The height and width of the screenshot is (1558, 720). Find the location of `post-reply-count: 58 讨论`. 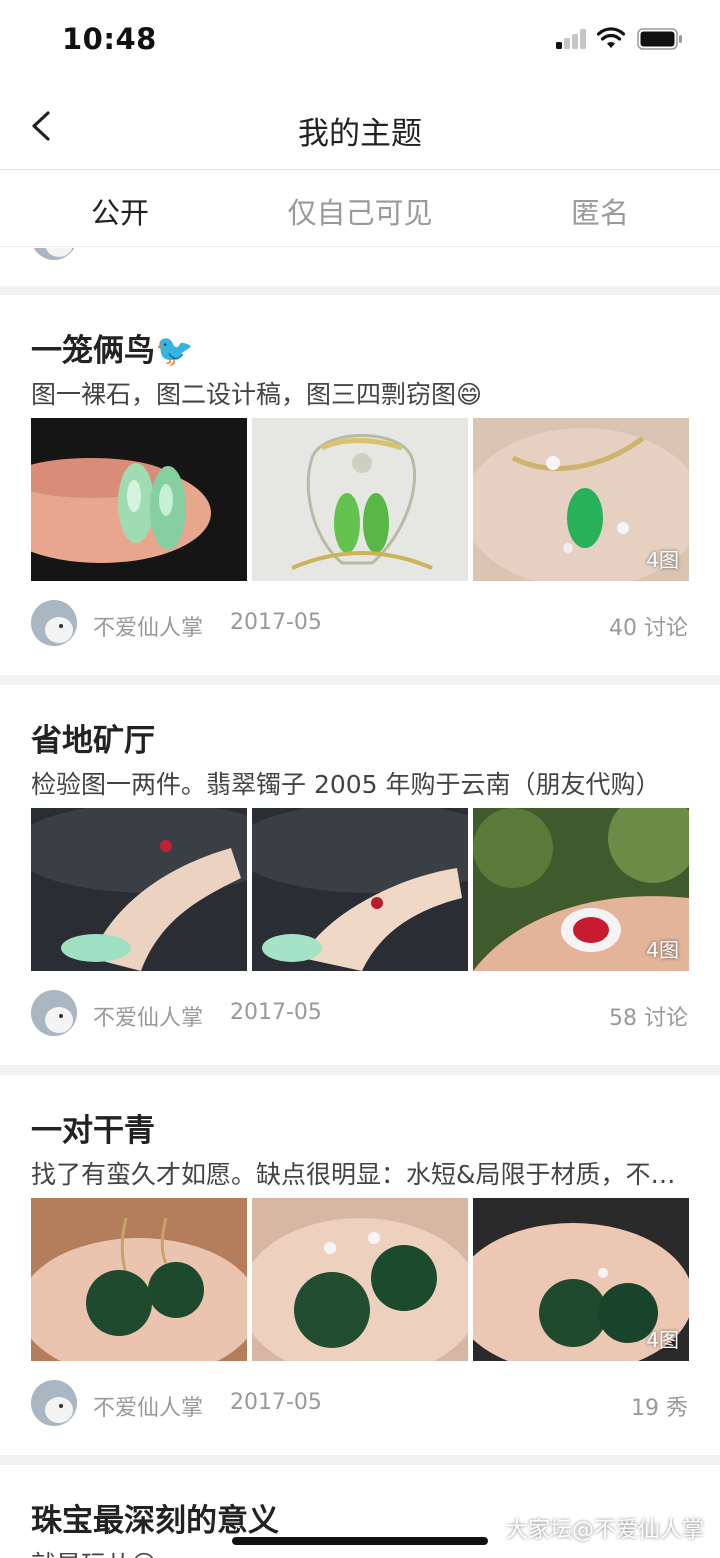

post-reply-count: 58 讨论 is located at coordinates (648, 1018).